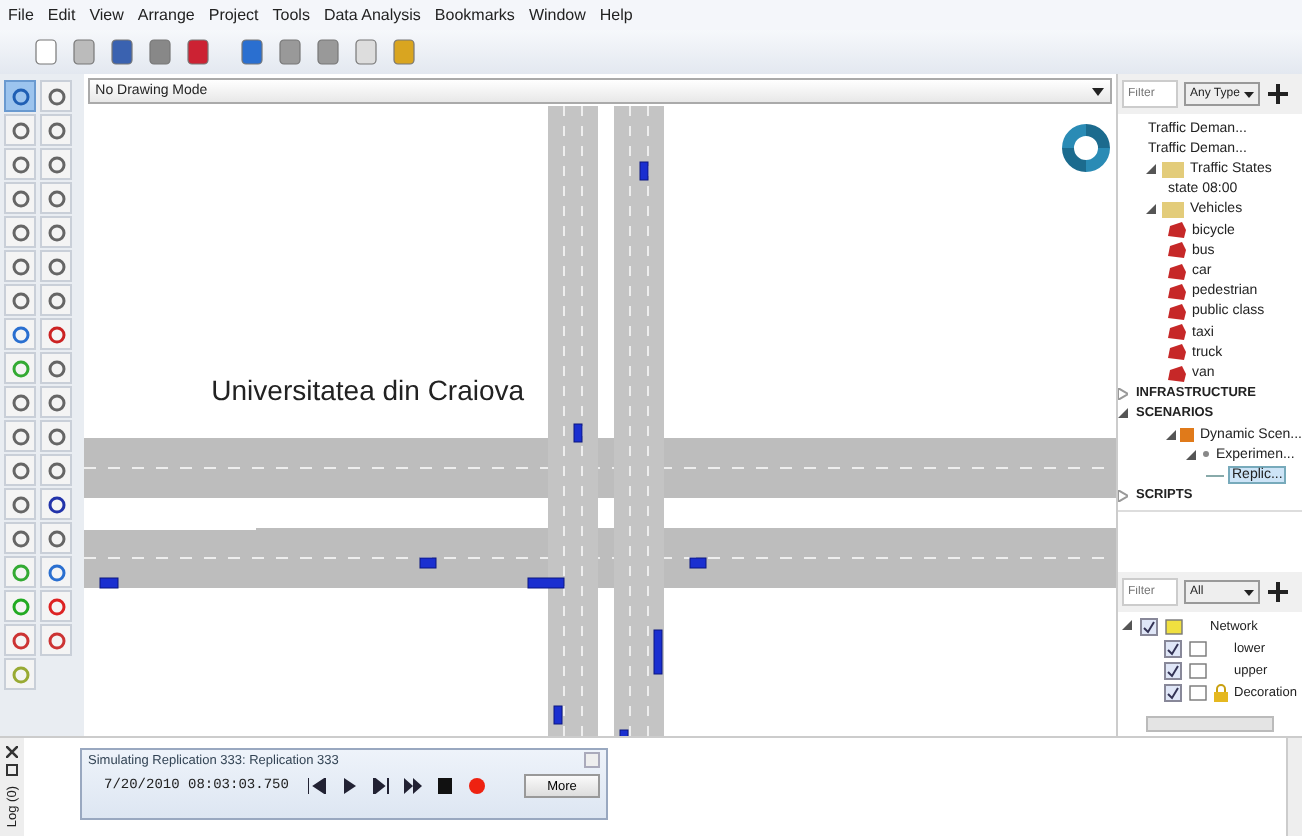  Describe the element at coordinates (12, 770) in the screenshot. I see `restore-icon` at that location.